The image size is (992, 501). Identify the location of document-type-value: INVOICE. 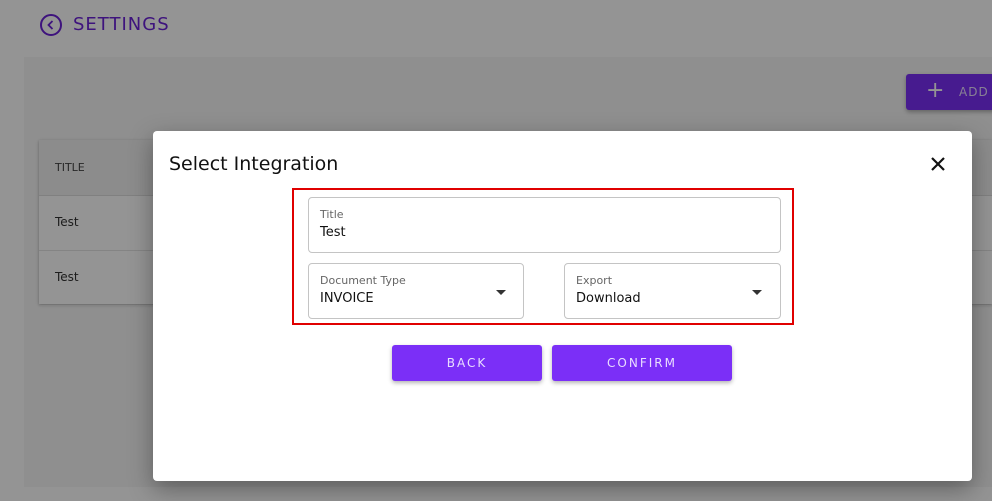
(347, 298).